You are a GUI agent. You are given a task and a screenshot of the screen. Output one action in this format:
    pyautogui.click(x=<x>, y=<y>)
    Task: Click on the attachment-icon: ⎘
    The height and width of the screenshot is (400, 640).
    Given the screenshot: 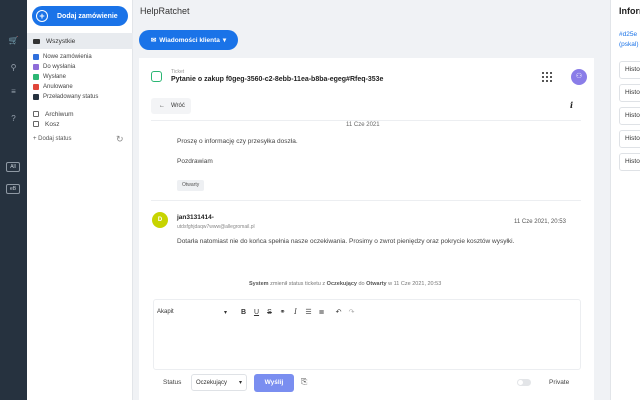 What is the action you would take?
    pyautogui.click(x=304, y=382)
    